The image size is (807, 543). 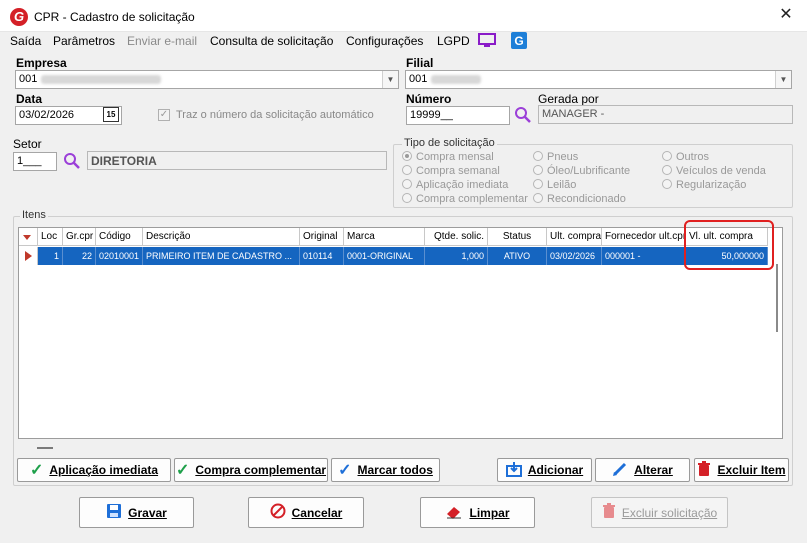 I want to click on radio-compra-semanal: Compra semanal, so click(x=451, y=171).